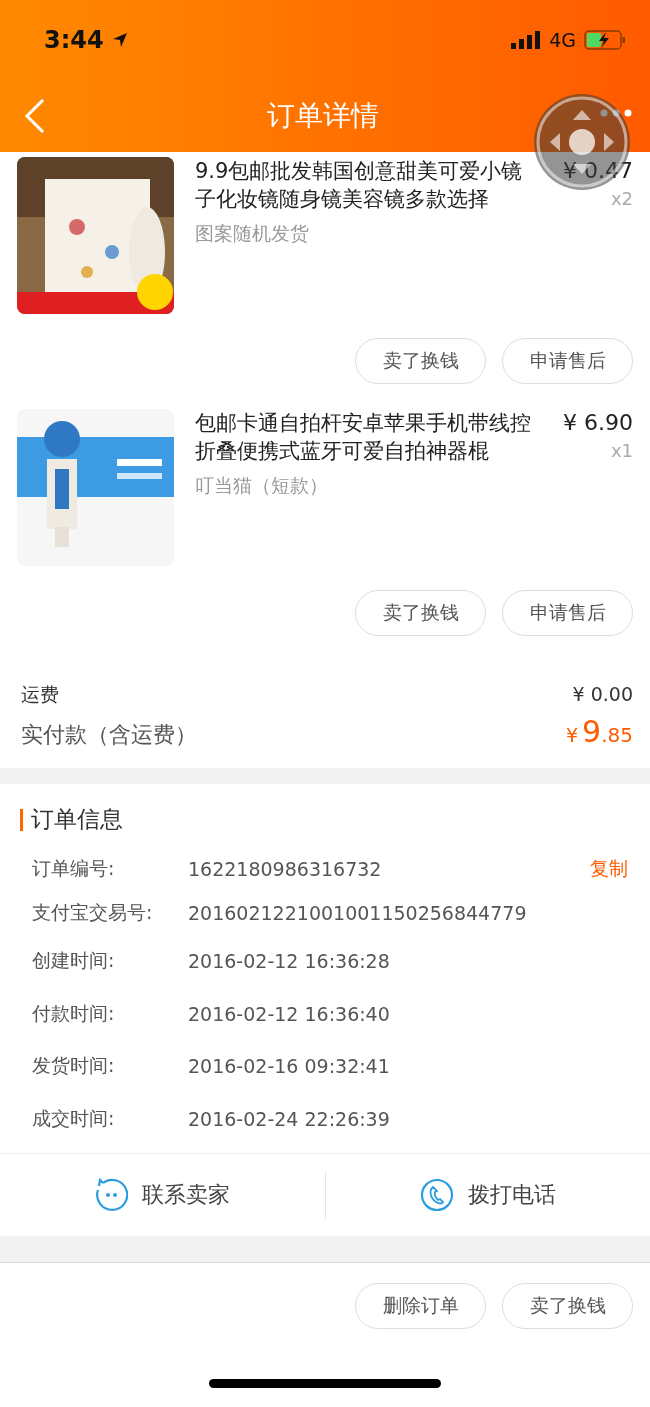 This screenshot has width=650, height=1407. Describe the element at coordinates (582, 142) in the screenshot. I see `assistive-touch-button` at that location.